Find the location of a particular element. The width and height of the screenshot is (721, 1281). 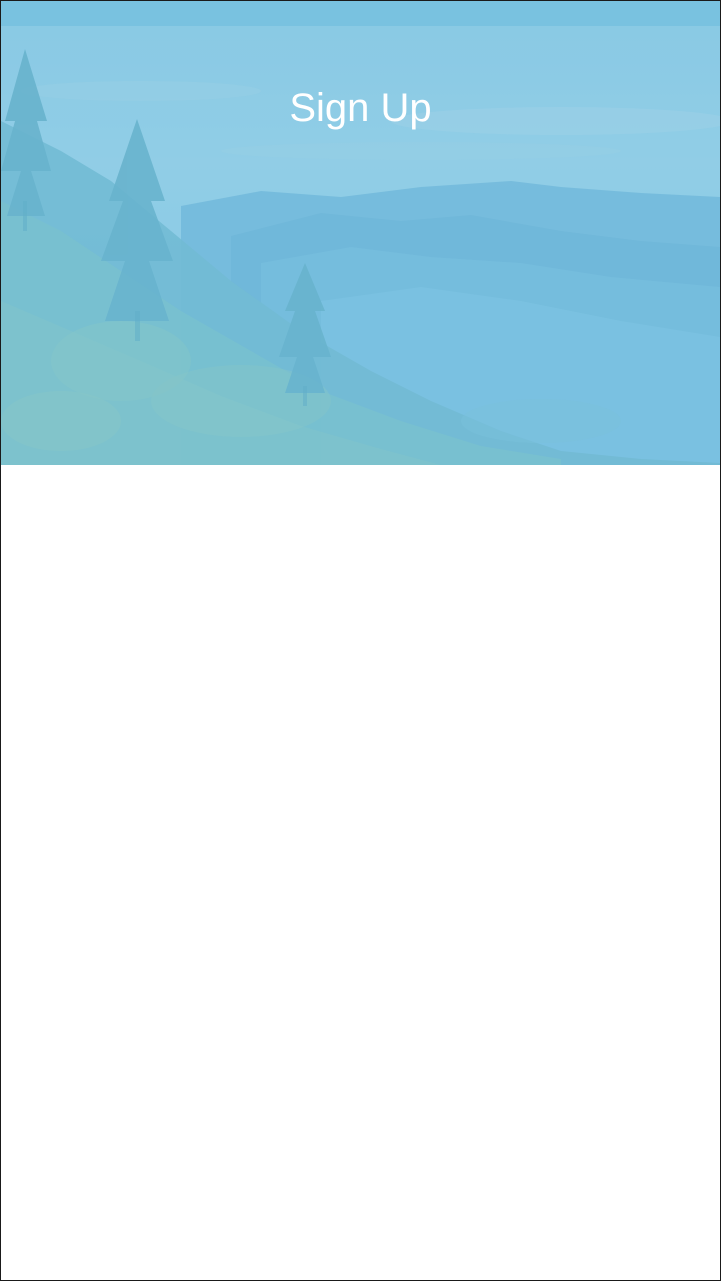

page-title: Sign Up is located at coordinates (360, 108).